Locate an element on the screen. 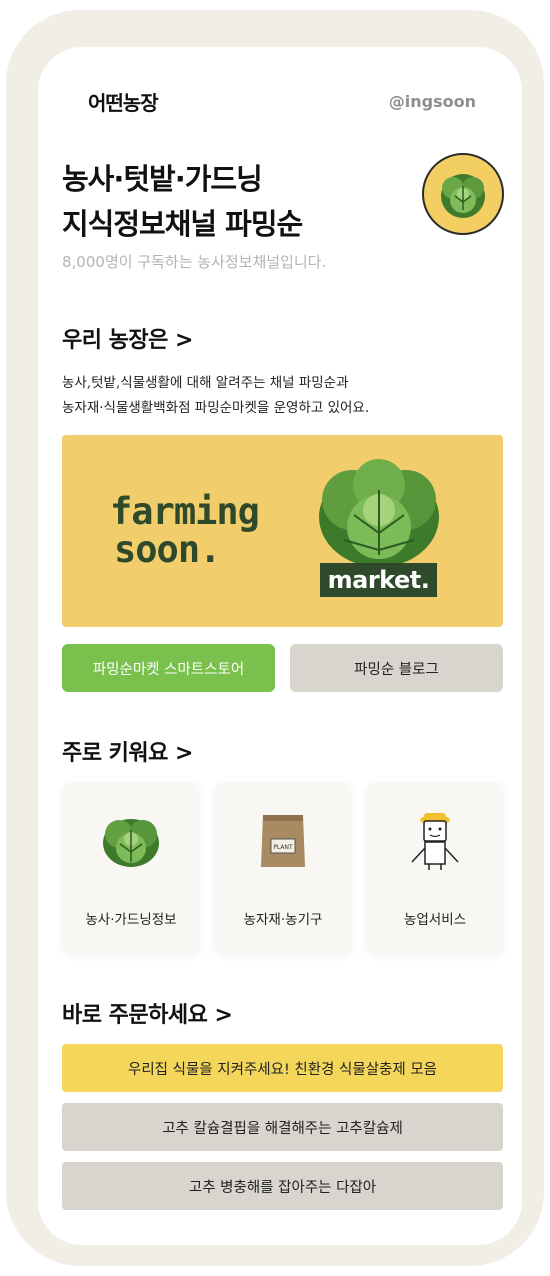 The height and width of the screenshot is (1276, 550). brand-logo: 어떤농장 is located at coordinates (123, 101).